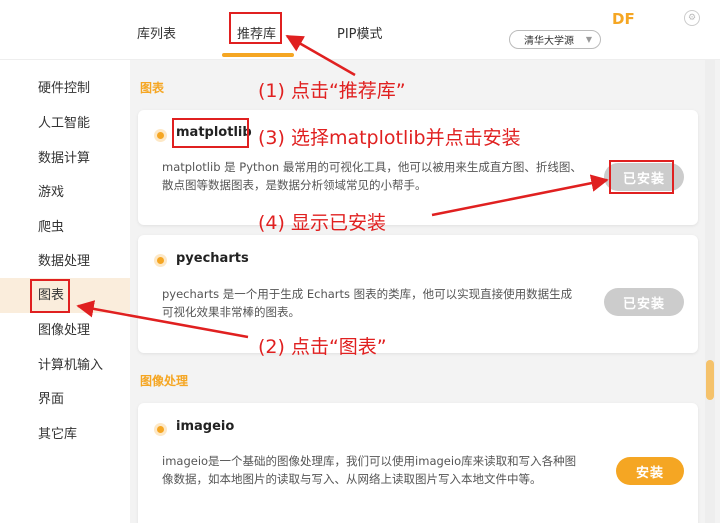  What do you see at coordinates (214, 132) in the screenshot?
I see `library-name: matplotlib` at bounding box center [214, 132].